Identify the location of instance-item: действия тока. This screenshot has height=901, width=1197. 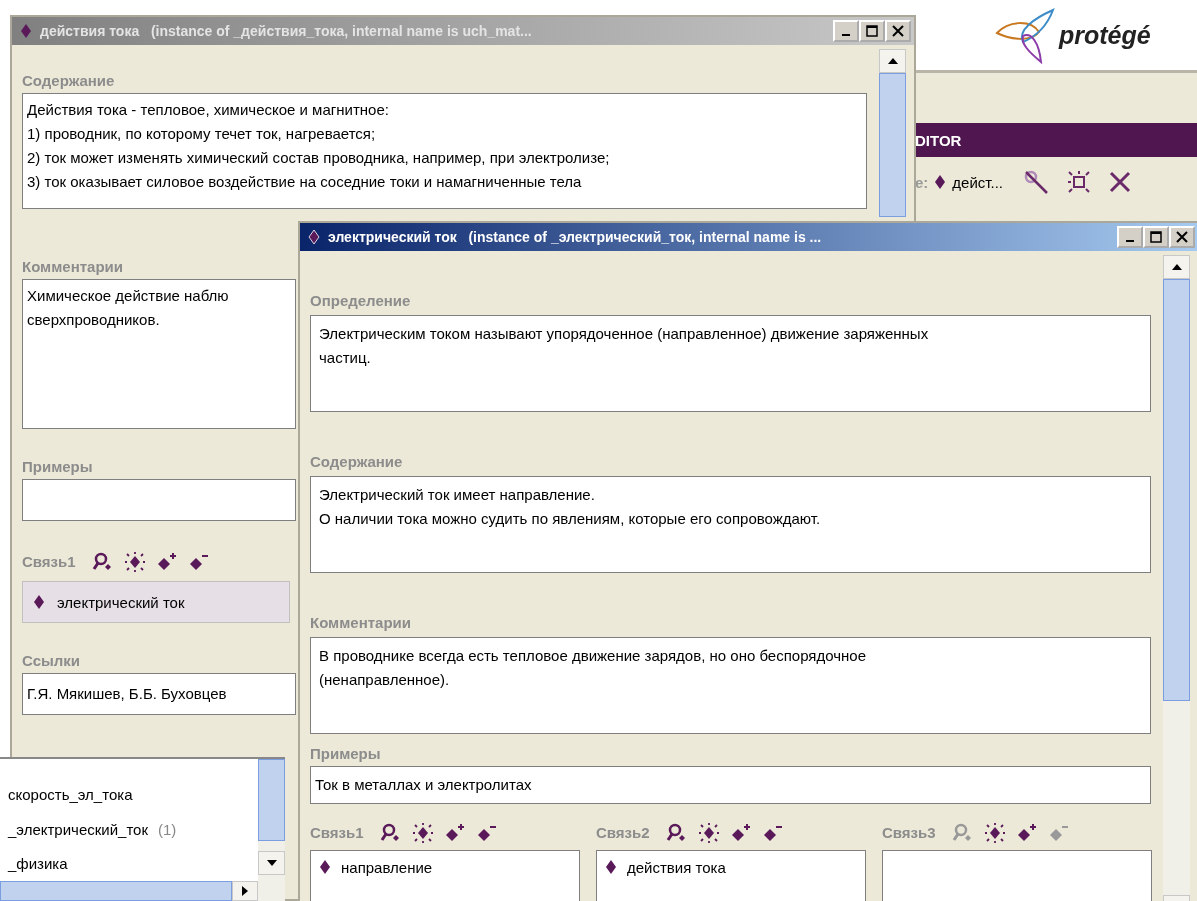
(665, 867).